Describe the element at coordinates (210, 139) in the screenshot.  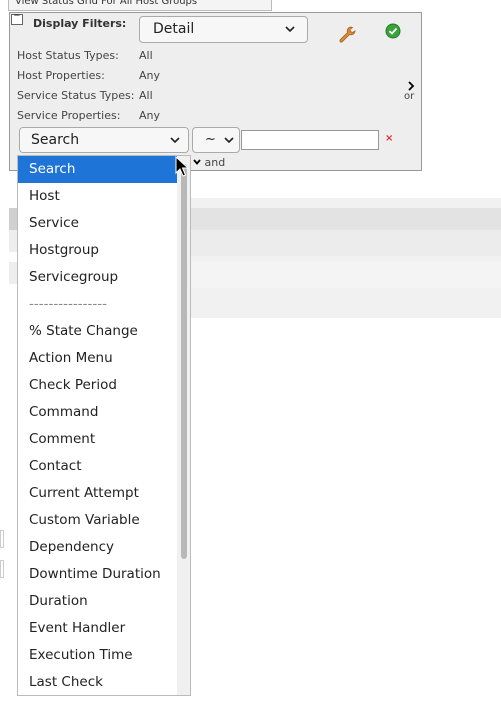
I see `operator-value: ~` at that location.